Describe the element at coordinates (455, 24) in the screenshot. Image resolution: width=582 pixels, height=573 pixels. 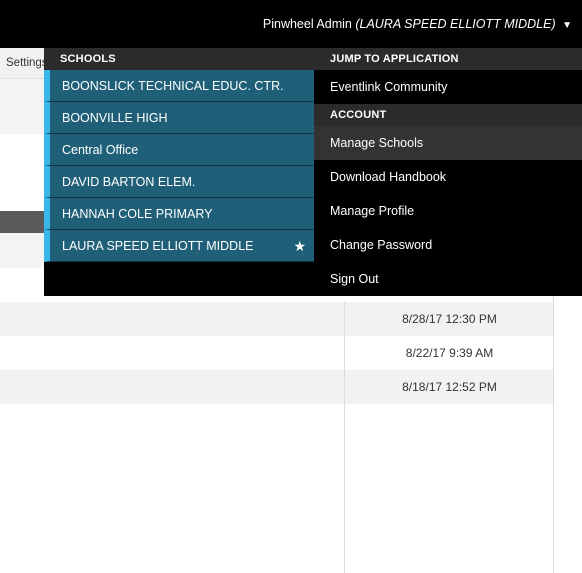
I see `current-school-label: (LAURA SPEED ELLIOTT MIDDLE)` at that location.